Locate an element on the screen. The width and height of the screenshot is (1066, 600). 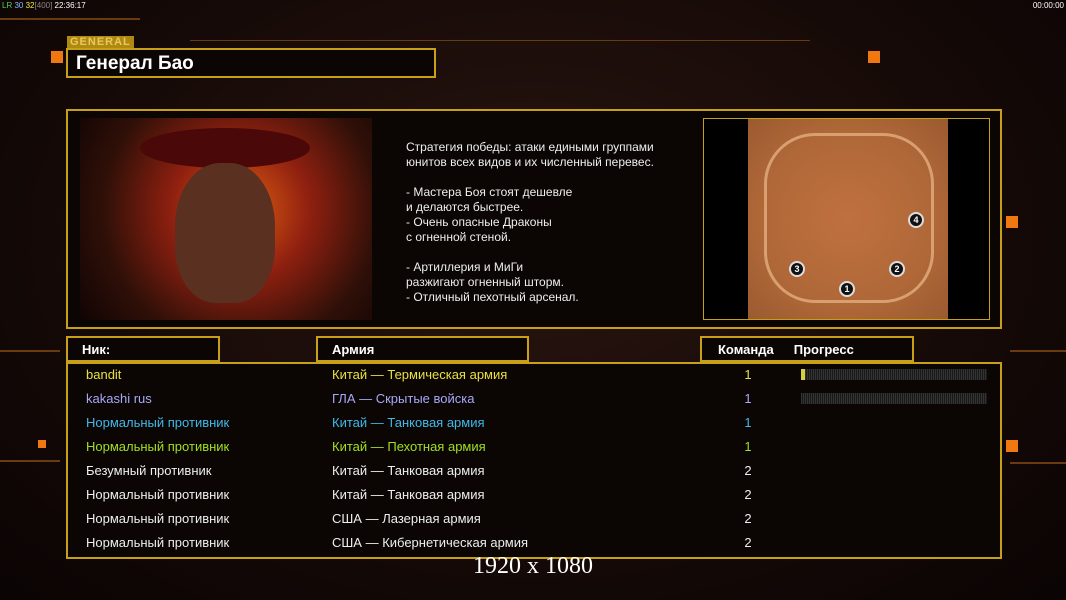
header-team-label: Команда is located at coordinates (746, 349).